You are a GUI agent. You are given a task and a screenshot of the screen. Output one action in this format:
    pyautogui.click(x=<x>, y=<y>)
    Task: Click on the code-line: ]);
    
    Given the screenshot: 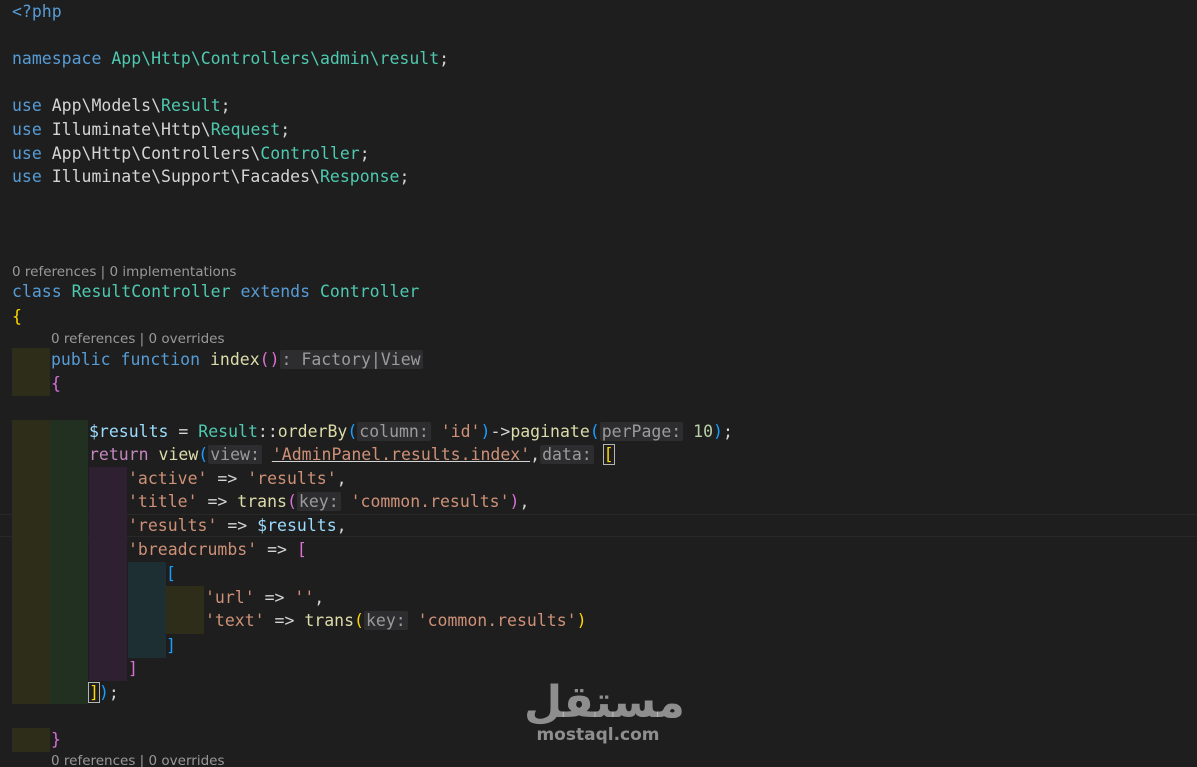 What is the action you would take?
    pyautogui.click(x=103, y=692)
    